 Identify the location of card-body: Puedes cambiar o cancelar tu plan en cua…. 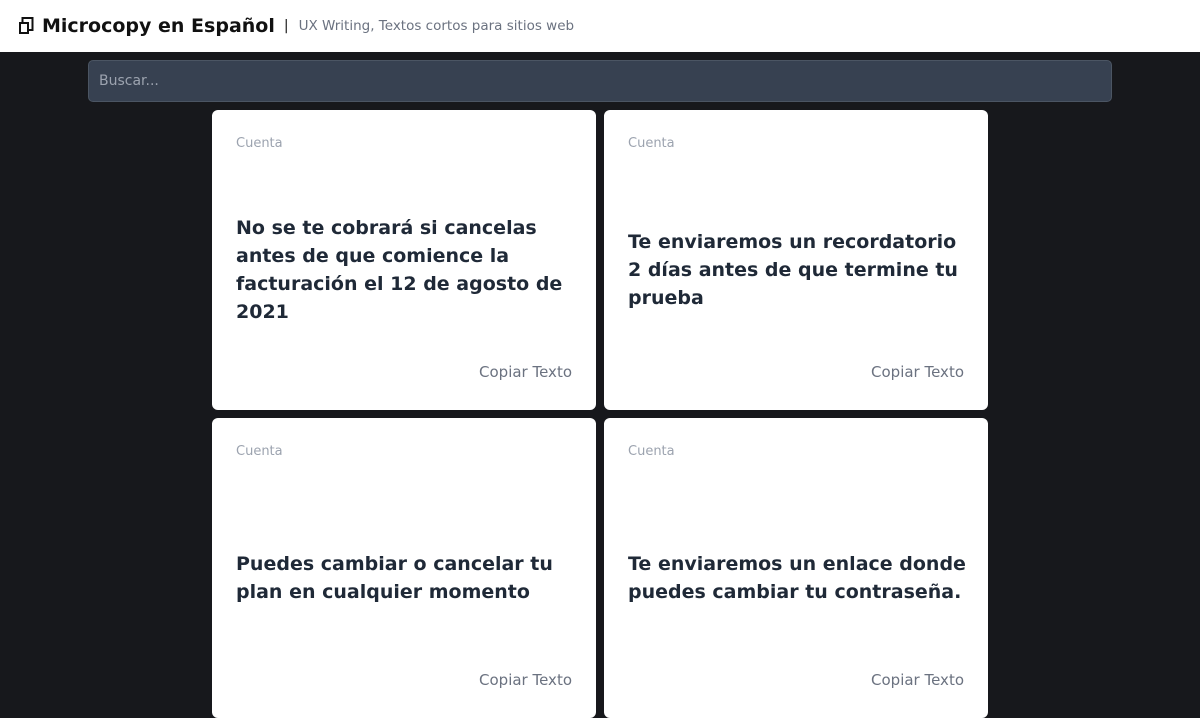
(406, 578).